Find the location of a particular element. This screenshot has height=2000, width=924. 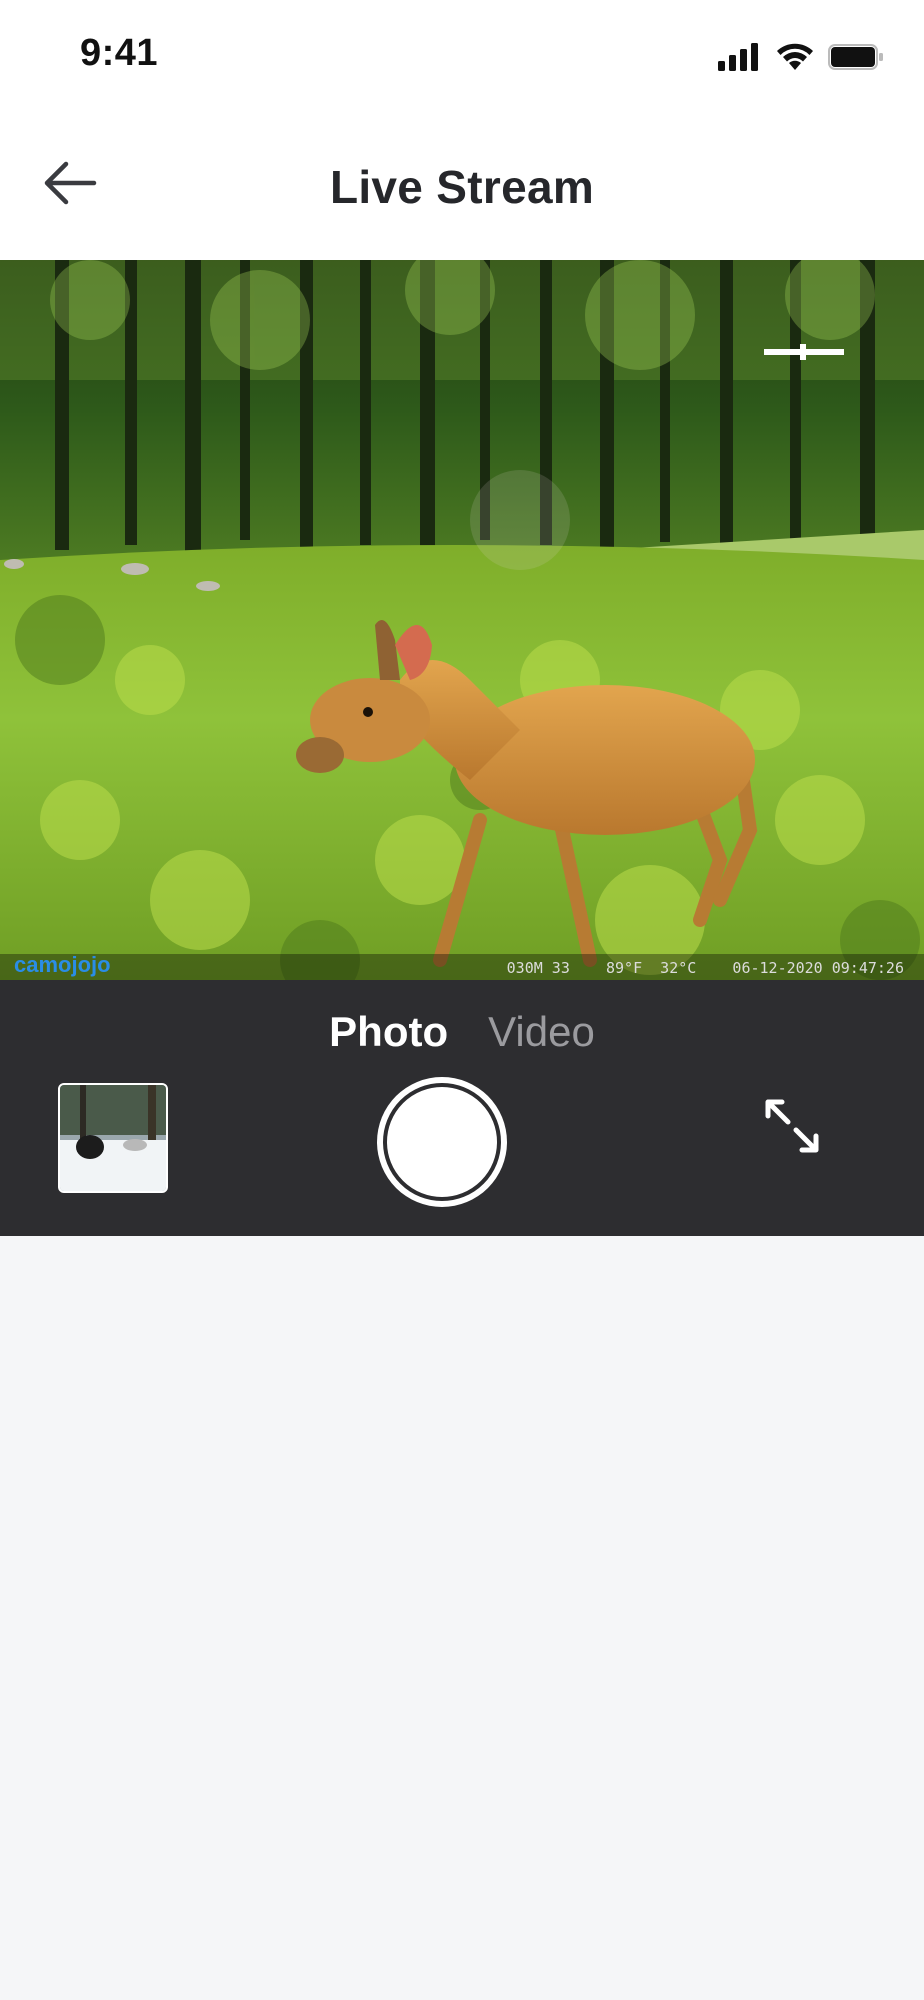

zoom-control is located at coordinates (804, 353).